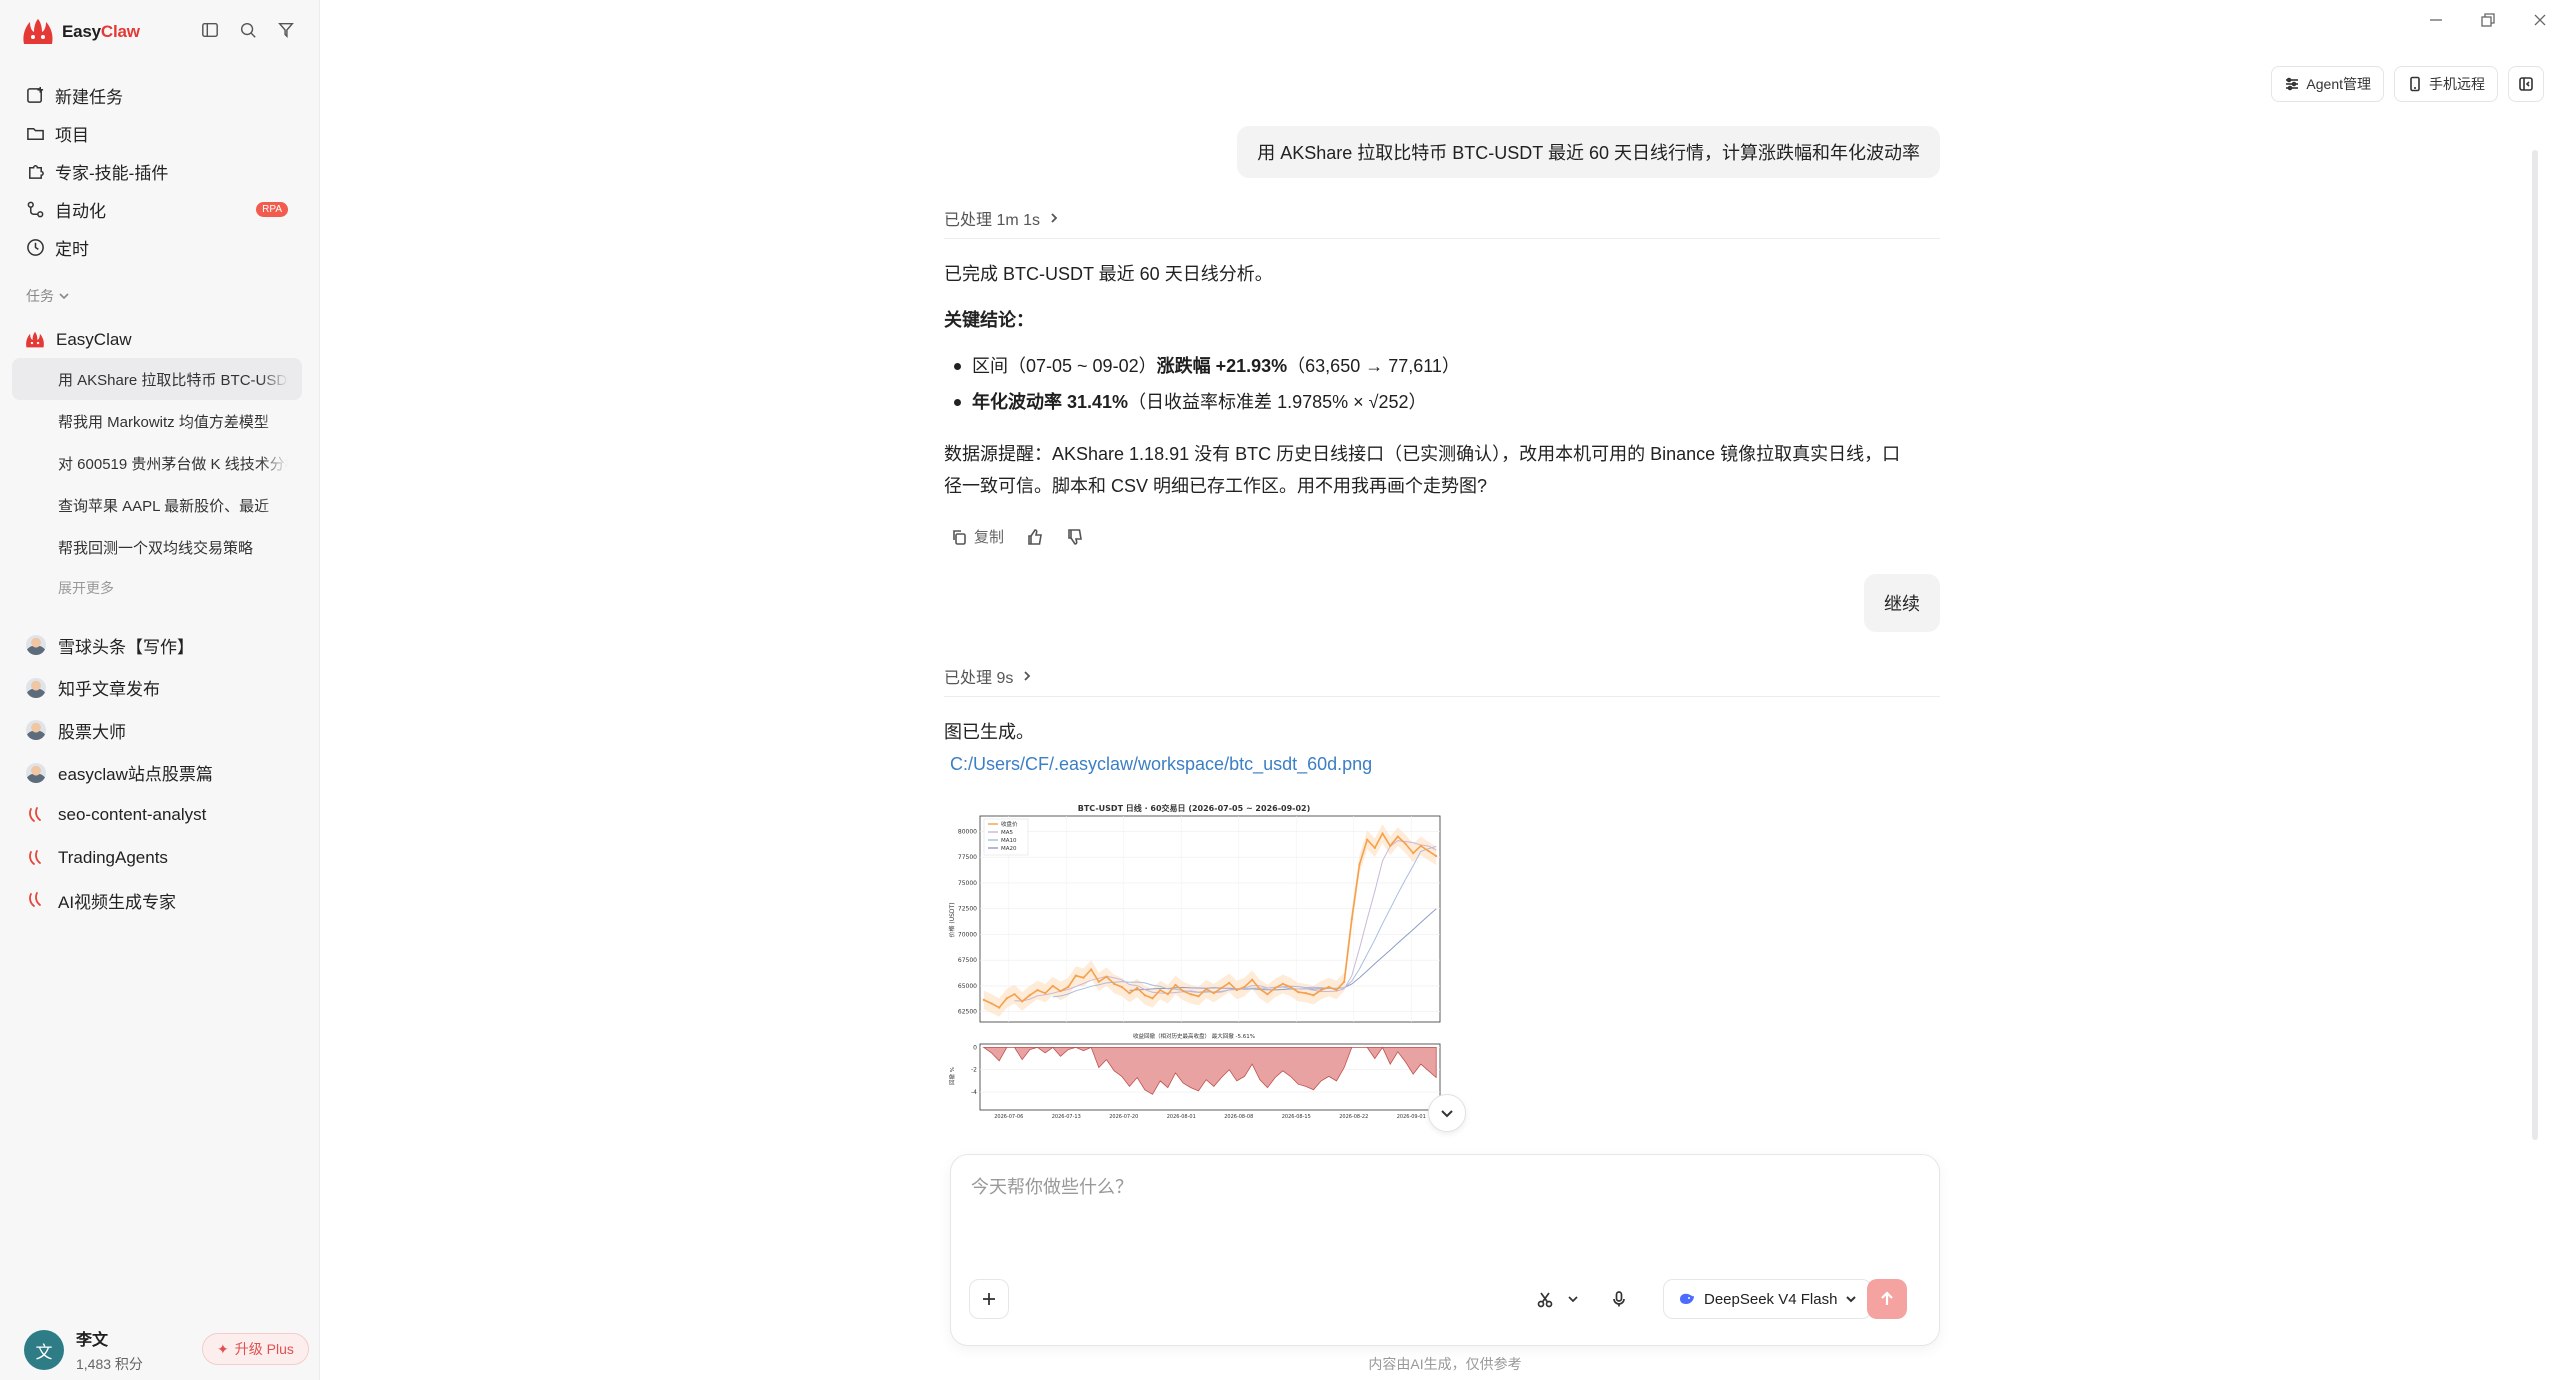 The width and height of the screenshot is (2560, 1380). I want to click on scroll-to-bottom-button, so click(1447, 1113).